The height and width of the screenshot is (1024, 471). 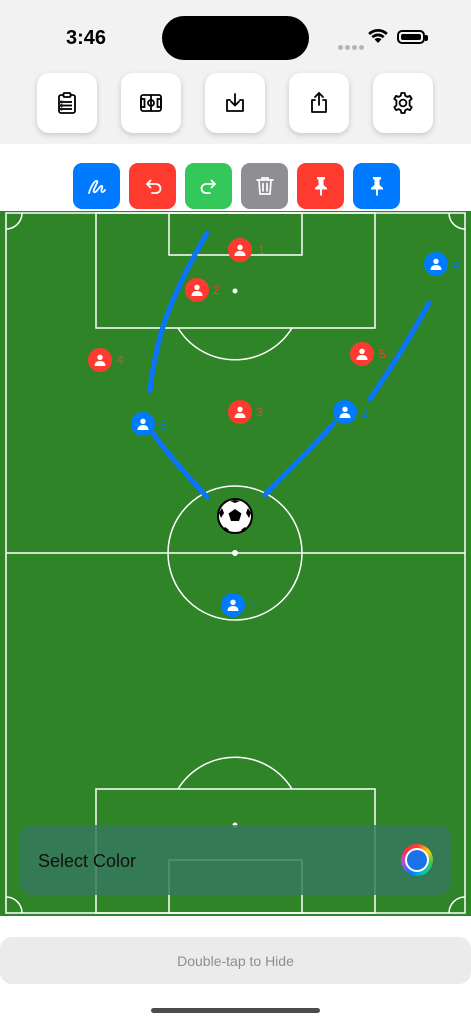 What do you see at coordinates (235, 860) in the screenshot?
I see `color-picker-panel: Select Color` at bounding box center [235, 860].